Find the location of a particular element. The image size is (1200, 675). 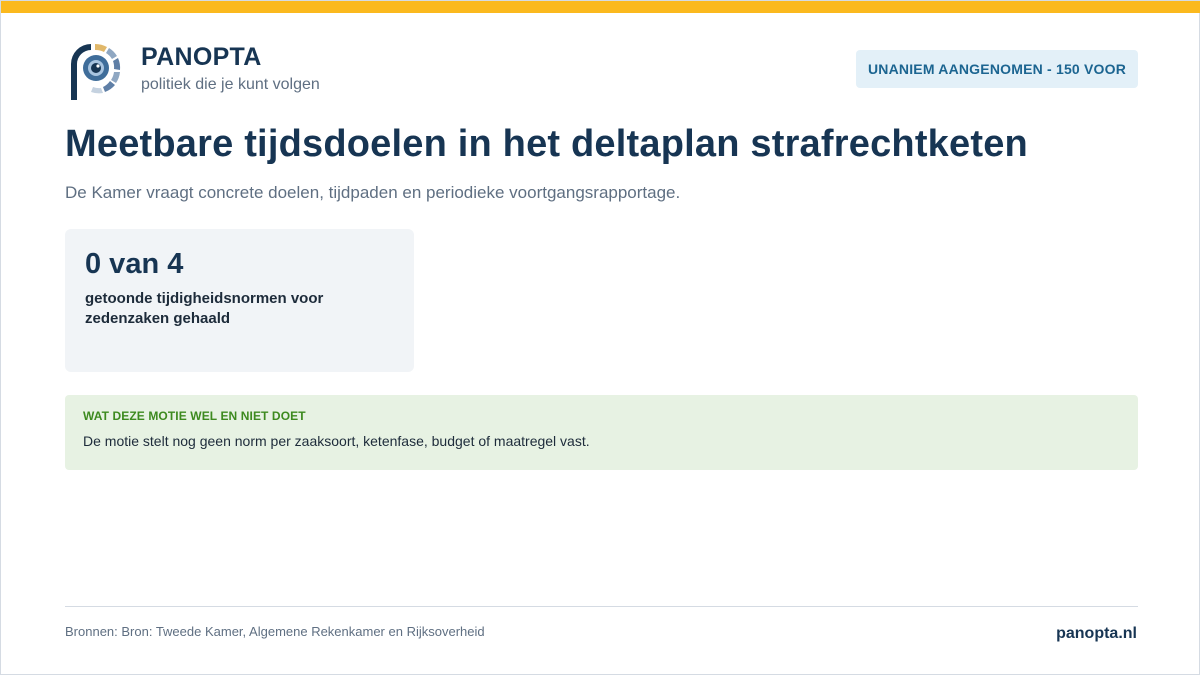

accent-top-bar is located at coordinates (600, 7).